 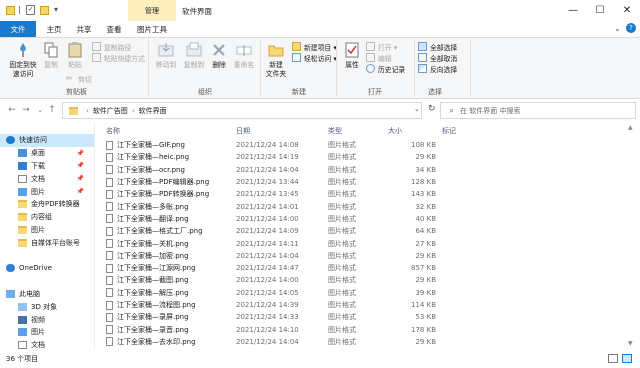 I want to click on minimize-button: —, so click(x=573, y=10).